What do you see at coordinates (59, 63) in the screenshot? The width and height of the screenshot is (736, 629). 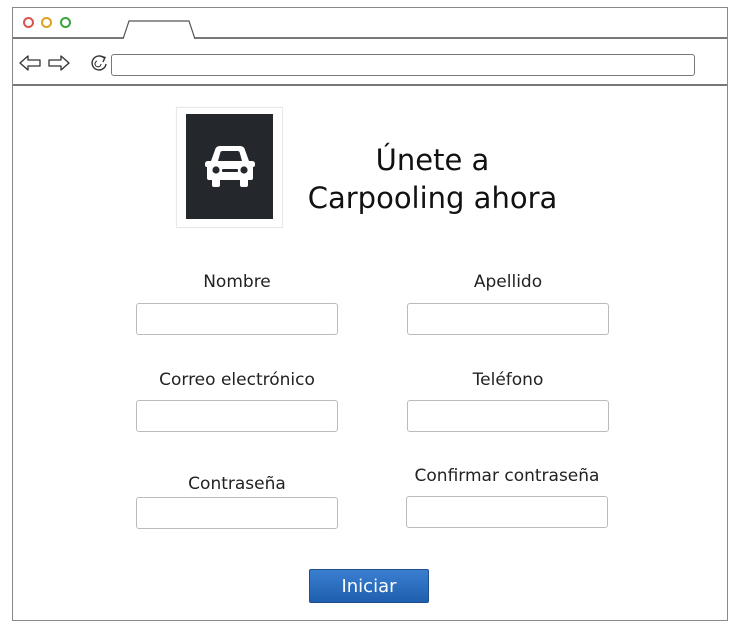 I see `forward-arrow-icon` at bounding box center [59, 63].